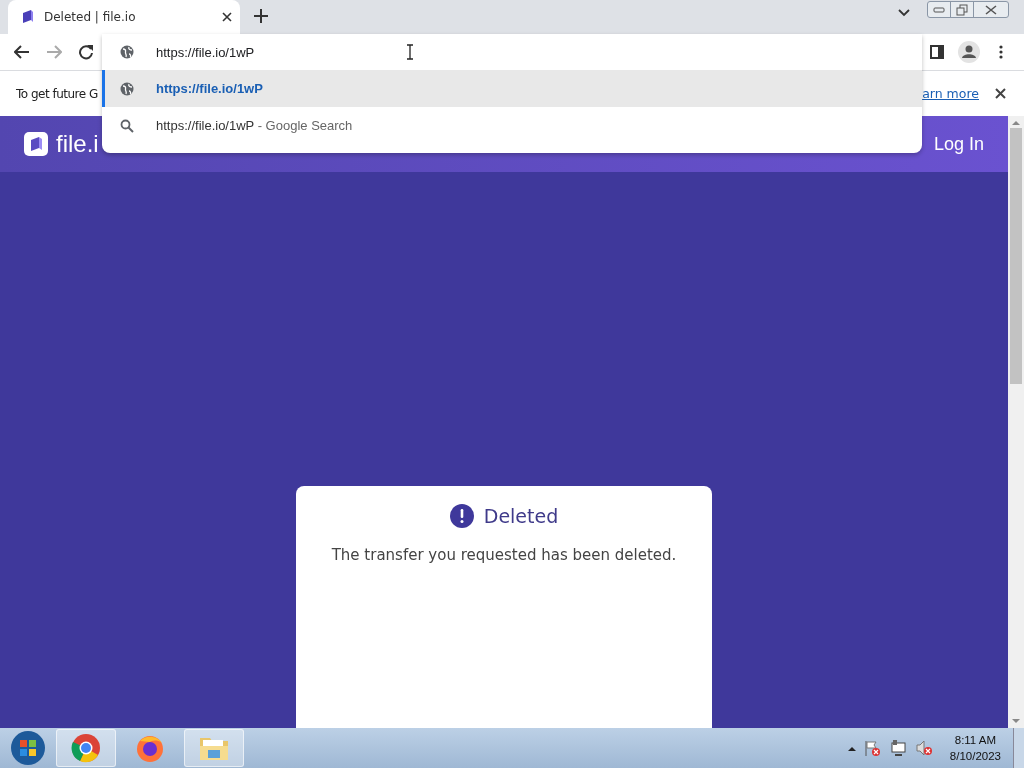 The height and width of the screenshot is (768, 1024). What do you see at coordinates (950, 93) in the screenshot?
I see `learn-more-link: arn more` at bounding box center [950, 93].